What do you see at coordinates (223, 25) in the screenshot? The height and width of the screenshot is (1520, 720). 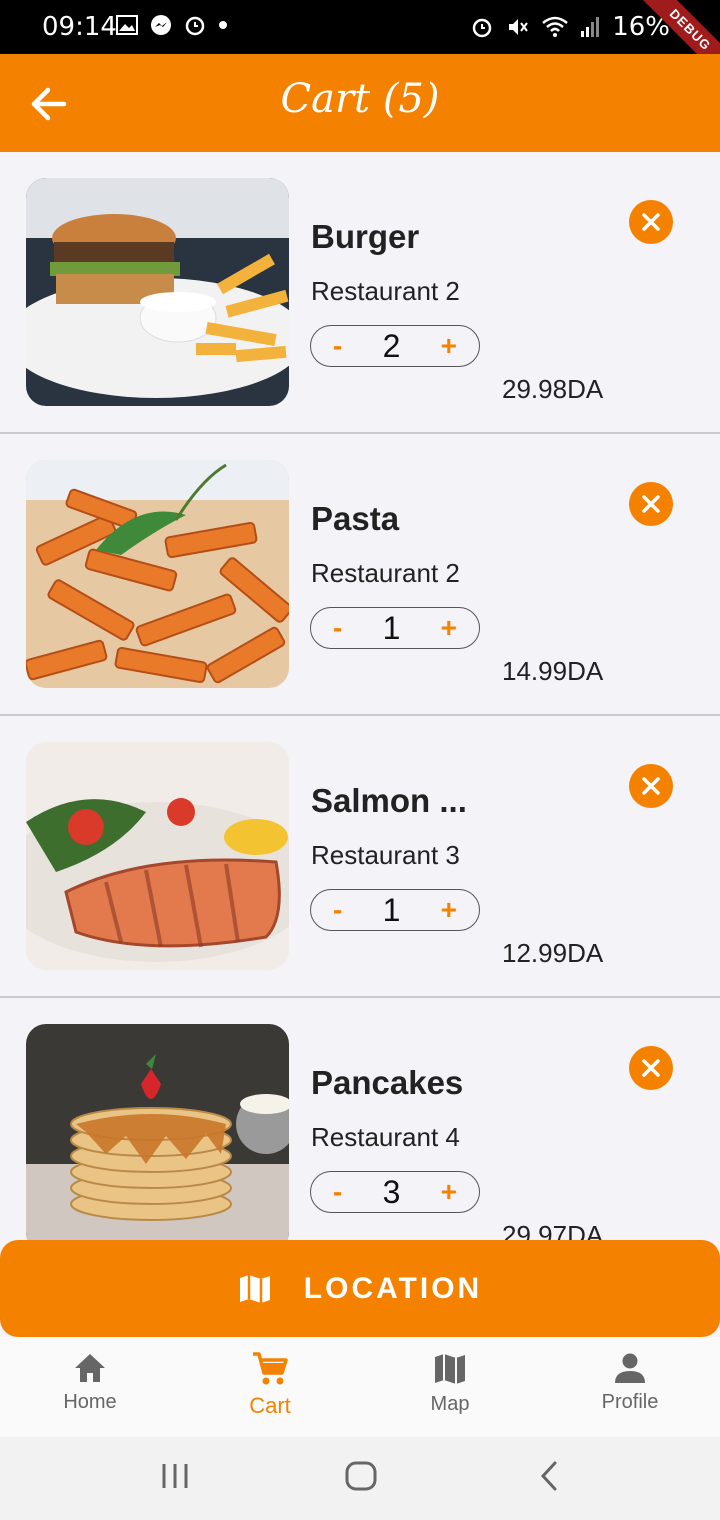 I see `dot-icon` at bounding box center [223, 25].